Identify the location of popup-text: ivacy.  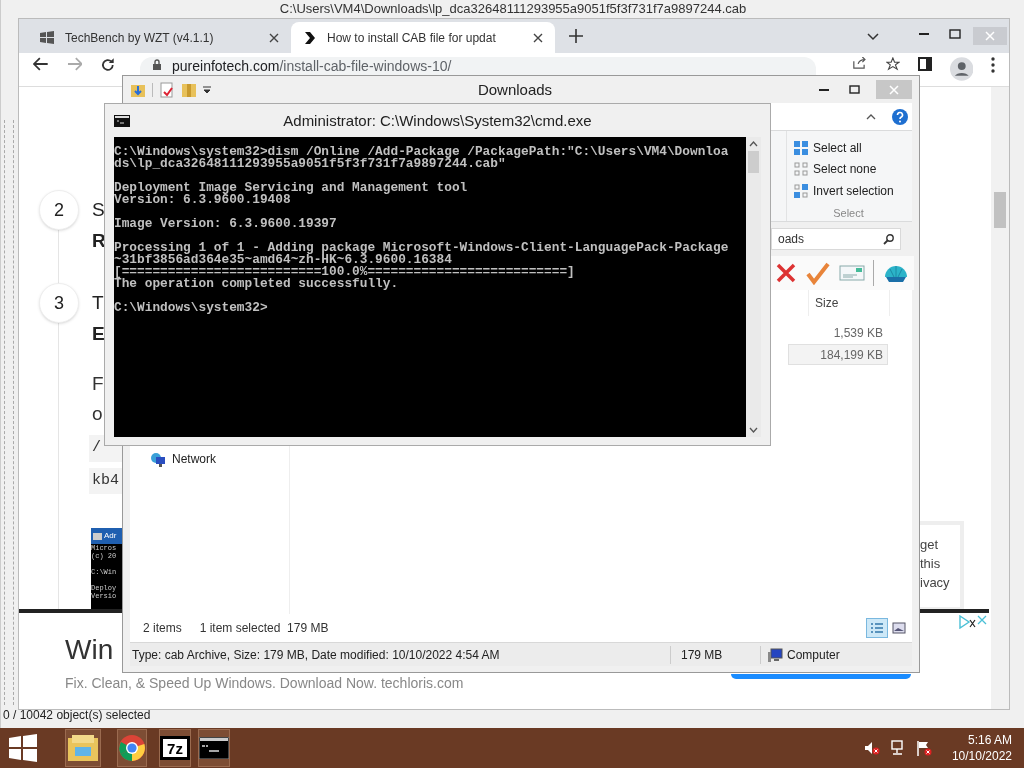
(935, 583).